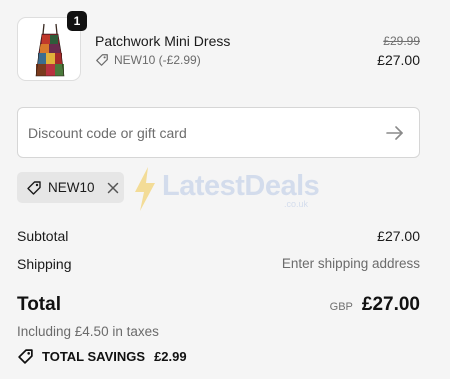  I want to click on subtotal-row: Subtotal £27.00, so click(218, 236).